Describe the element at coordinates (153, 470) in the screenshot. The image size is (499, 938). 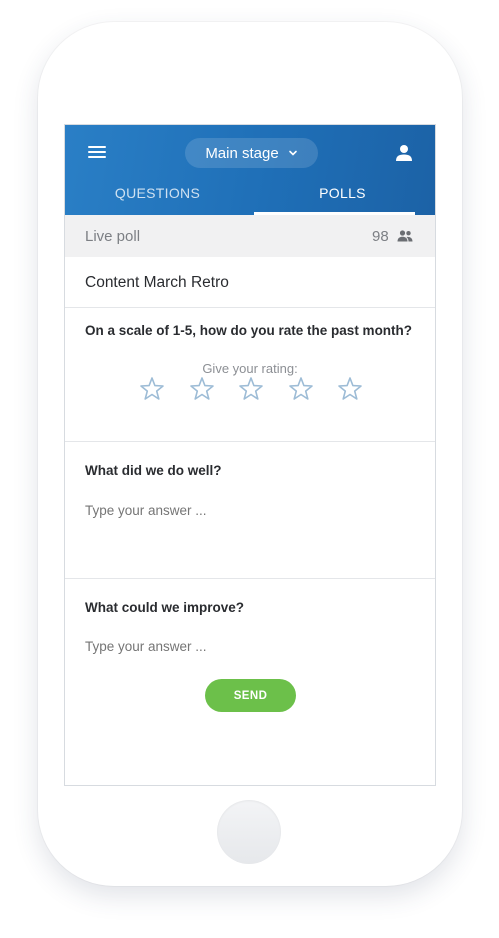
I see `question-text: What did we do well?` at that location.